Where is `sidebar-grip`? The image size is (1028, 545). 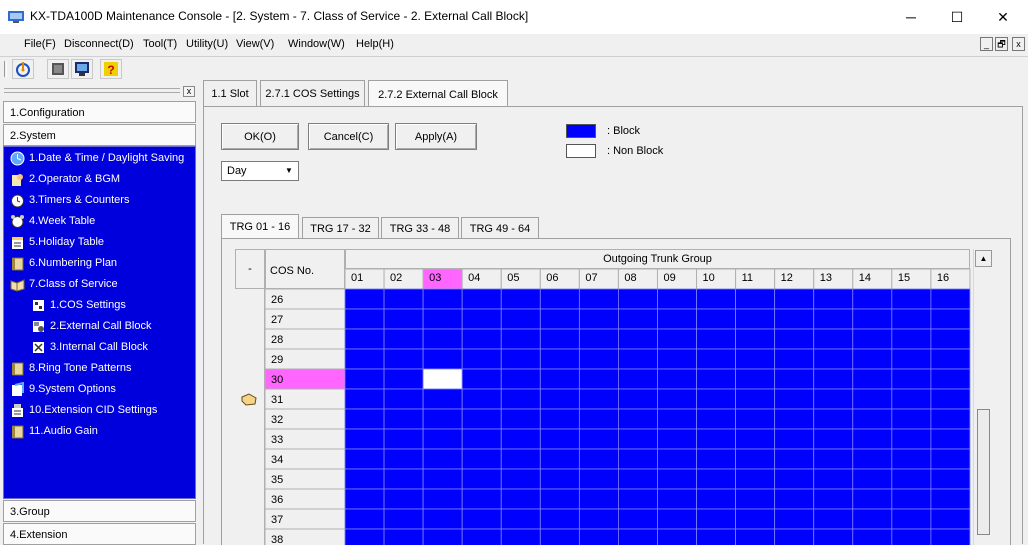 sidebar-grip is located at coordinates (92, 90).